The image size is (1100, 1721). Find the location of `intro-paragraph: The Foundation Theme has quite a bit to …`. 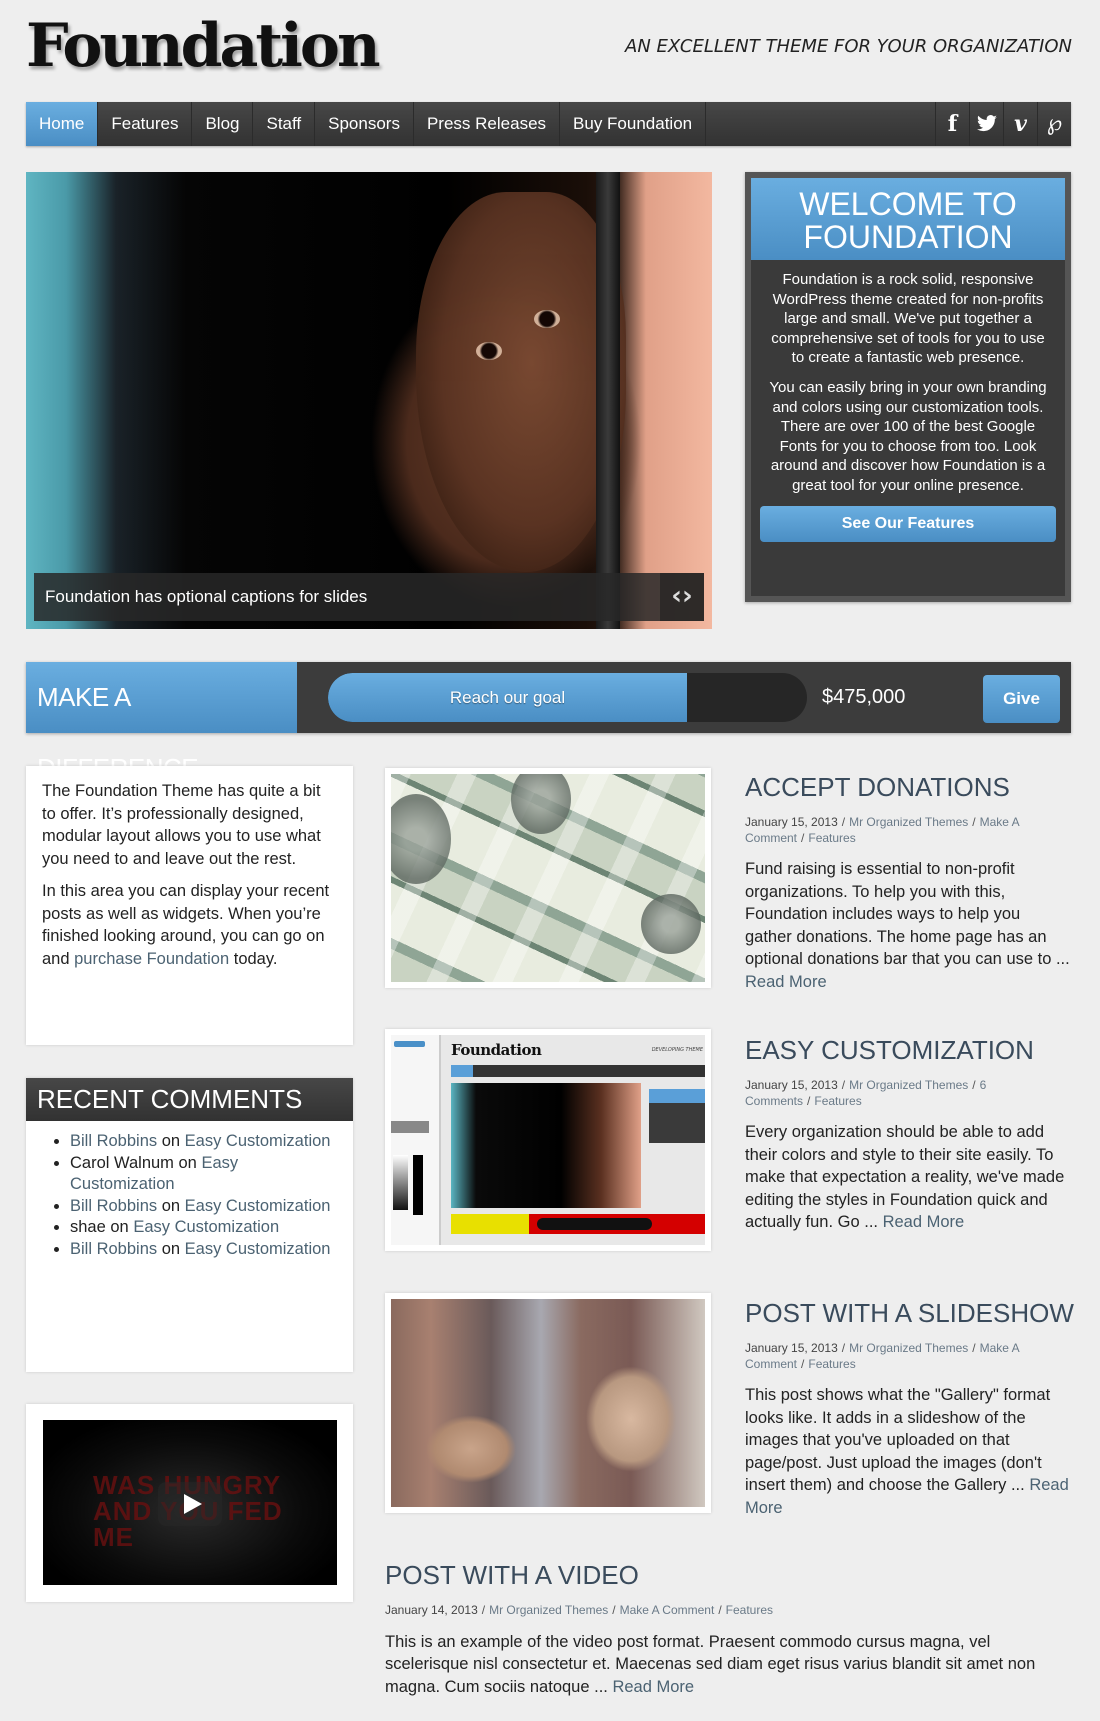

intro-paragraph: The Foundation Theme has quite a bit to … is located at coordinates (181, 825).